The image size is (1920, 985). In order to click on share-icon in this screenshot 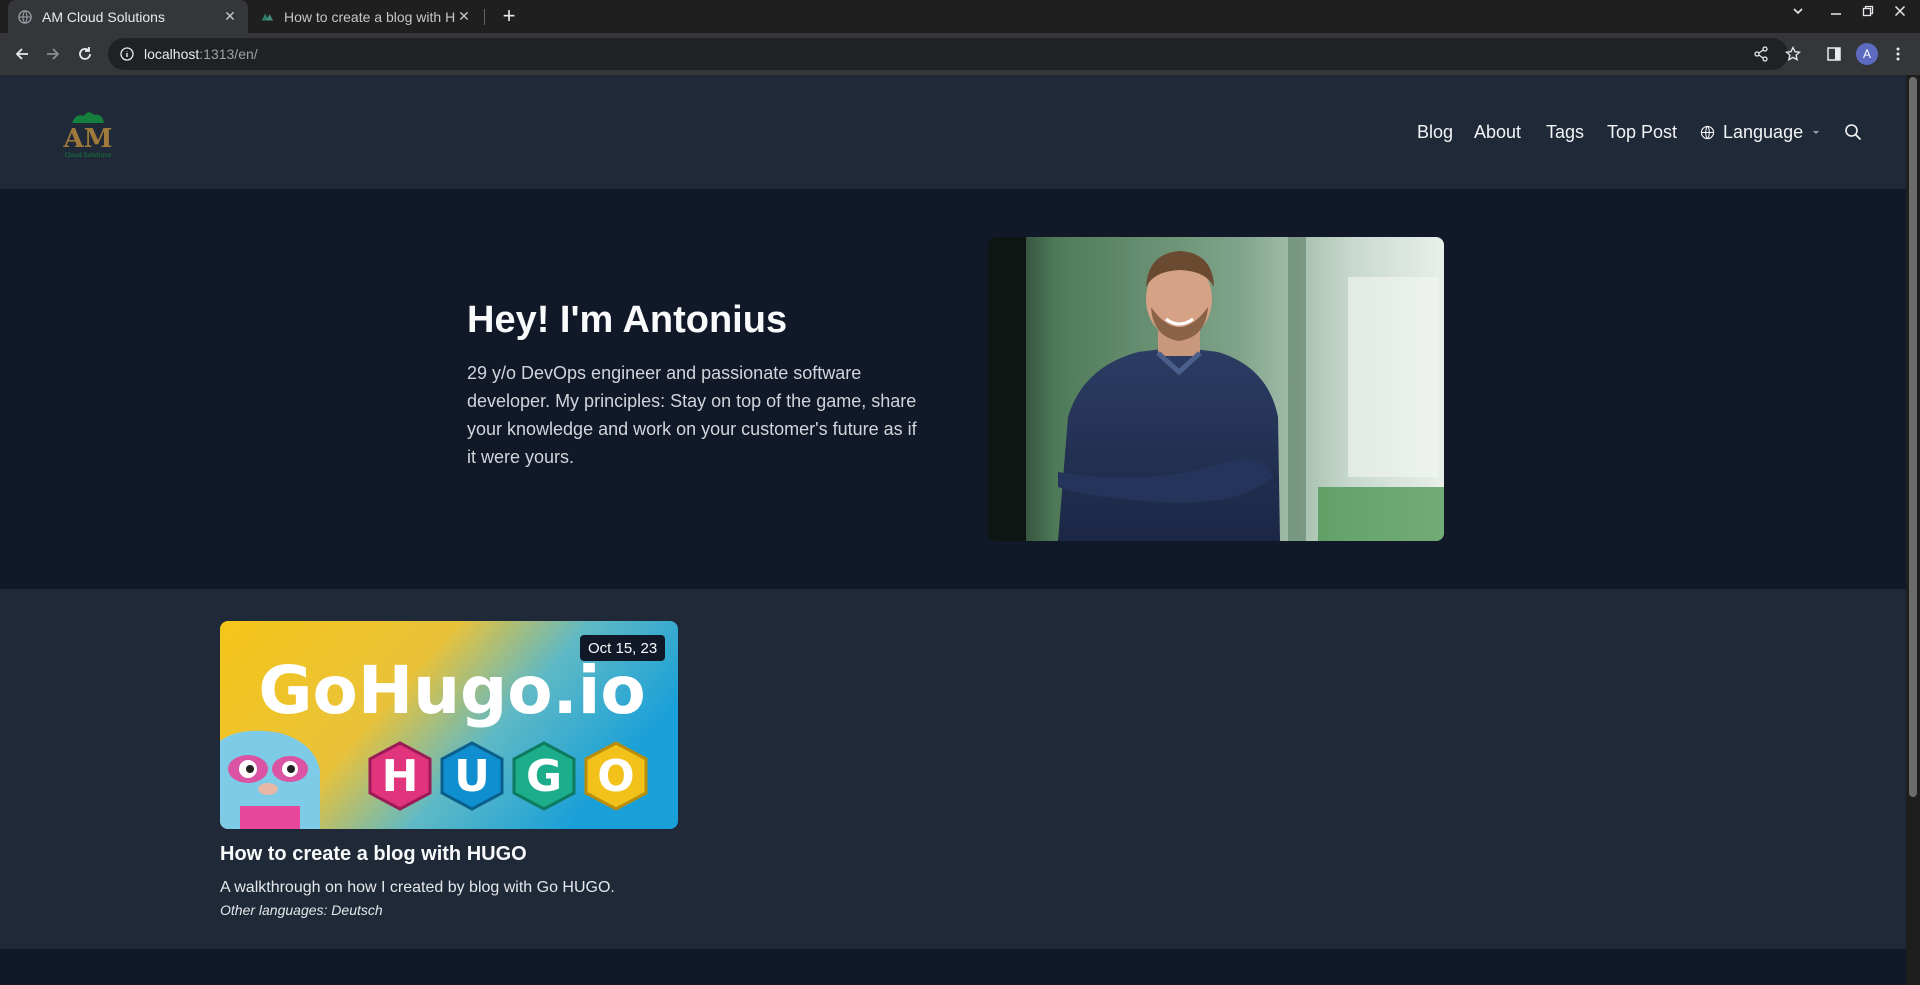, I will do `click(1761, 54)`.